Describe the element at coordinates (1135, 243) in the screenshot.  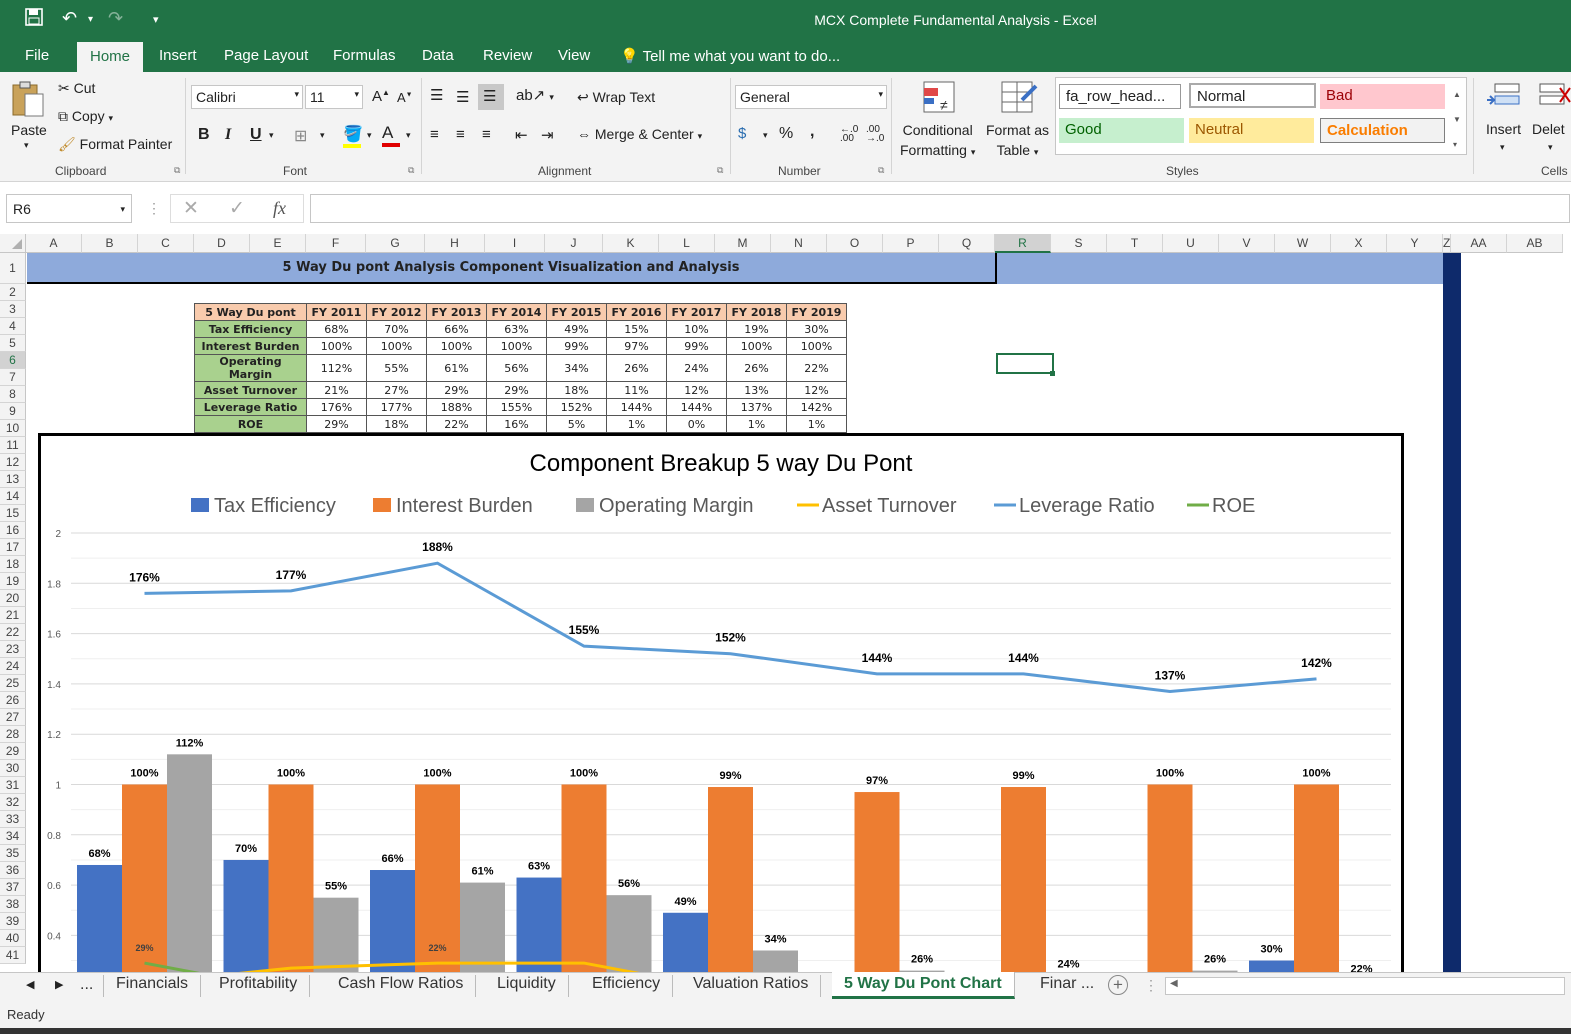
I see `column-header: T` at that location.